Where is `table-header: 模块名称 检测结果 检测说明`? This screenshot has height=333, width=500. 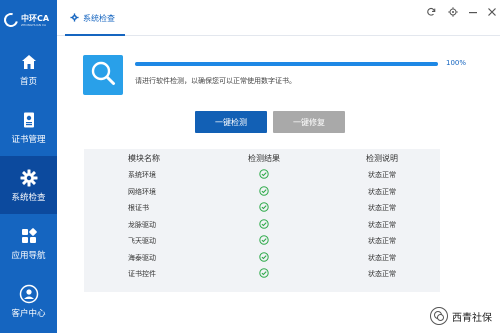
table-header: 模块名称 检测结果 检测说明 is located at coordinates (262, 158).